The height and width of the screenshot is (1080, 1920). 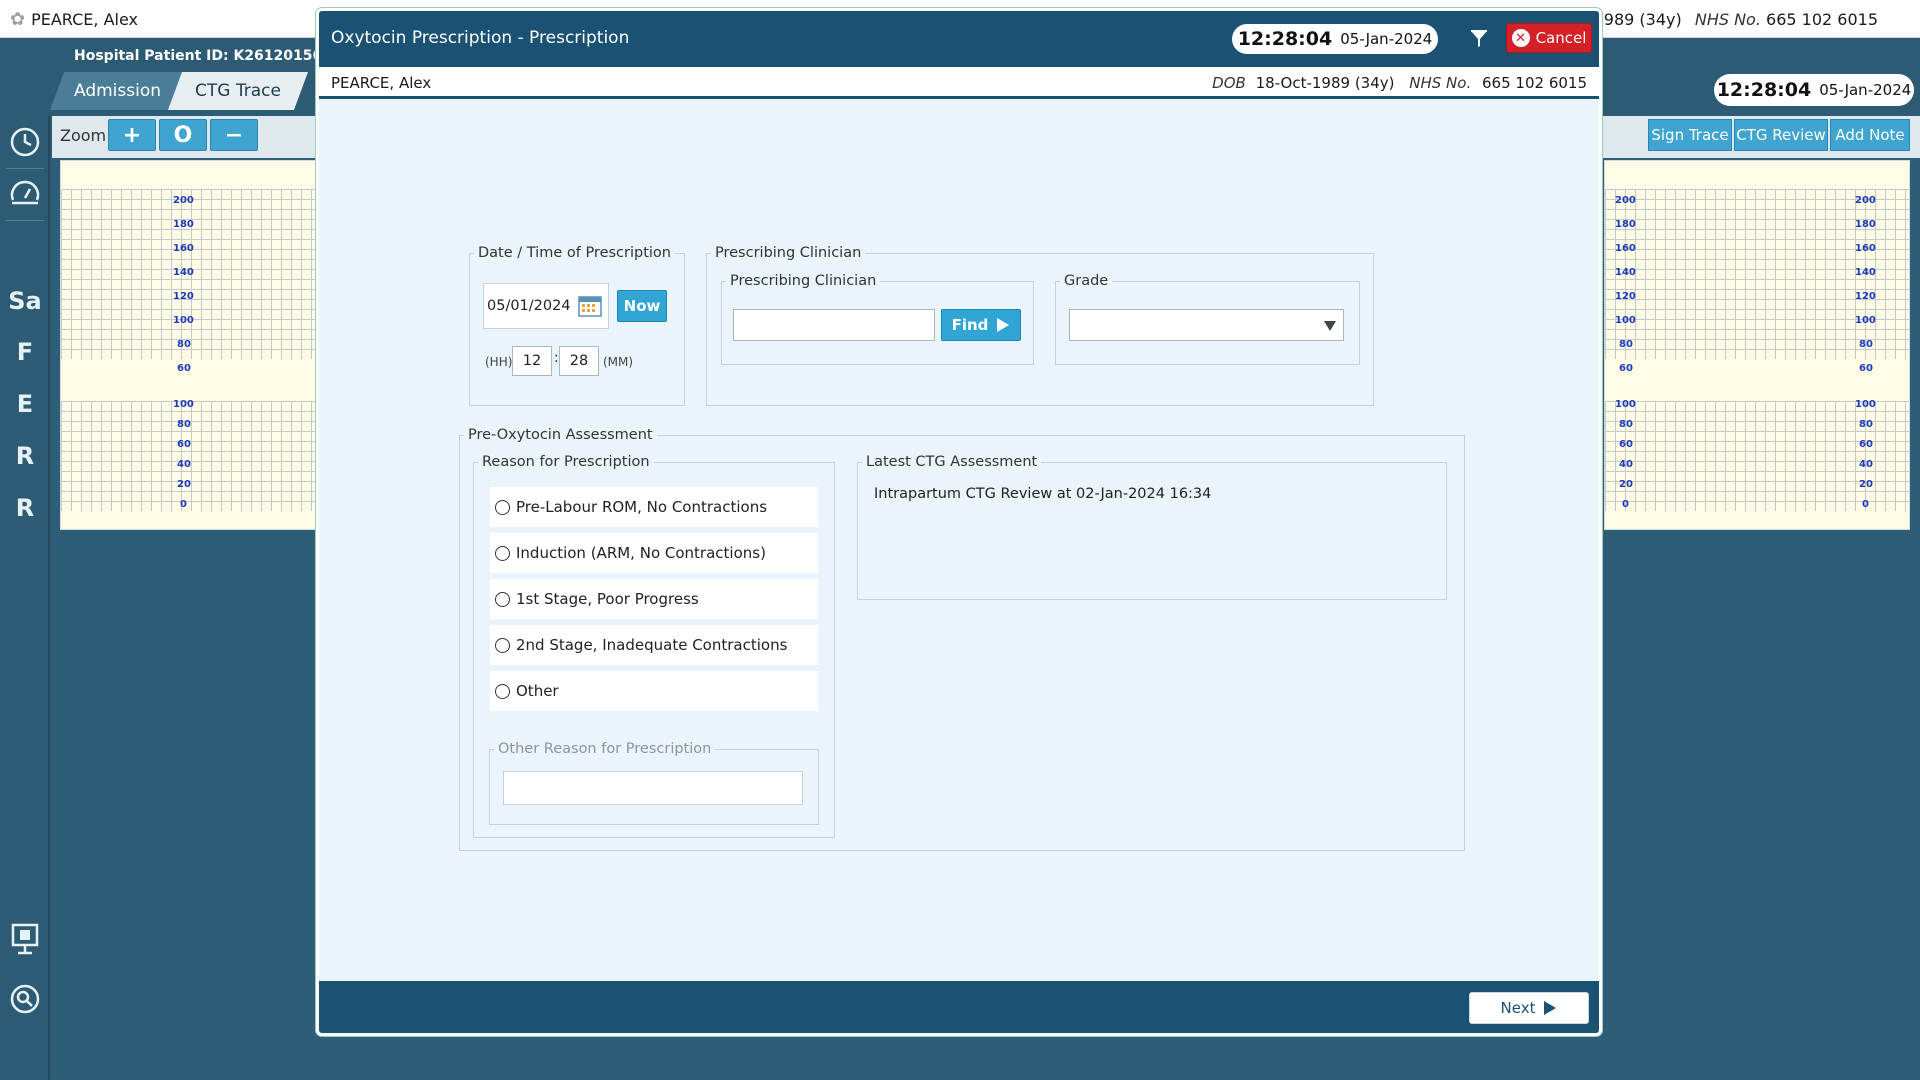 I want to click on now-button: Now, so click(x=642, y=306).